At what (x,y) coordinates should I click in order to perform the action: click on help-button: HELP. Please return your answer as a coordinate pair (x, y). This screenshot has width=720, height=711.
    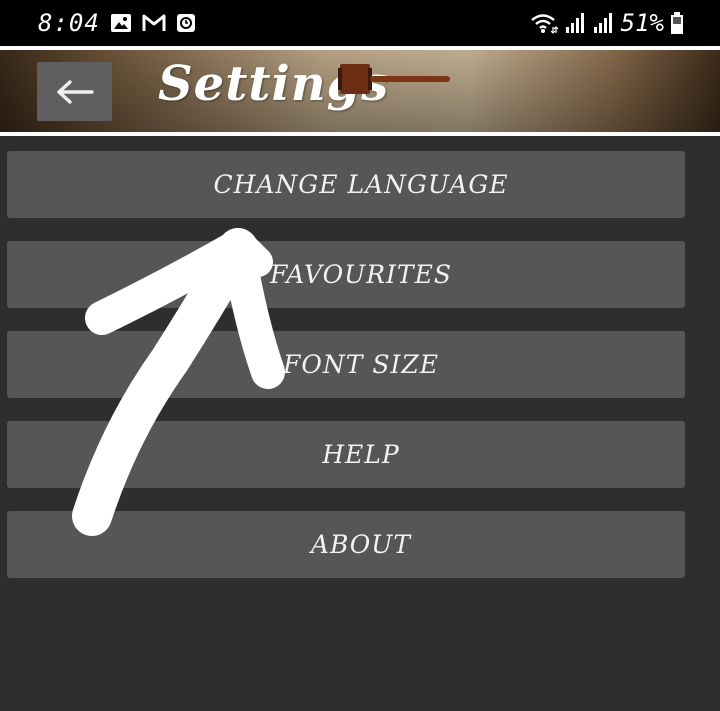
    Looking at the image, I should click on (346, 454).